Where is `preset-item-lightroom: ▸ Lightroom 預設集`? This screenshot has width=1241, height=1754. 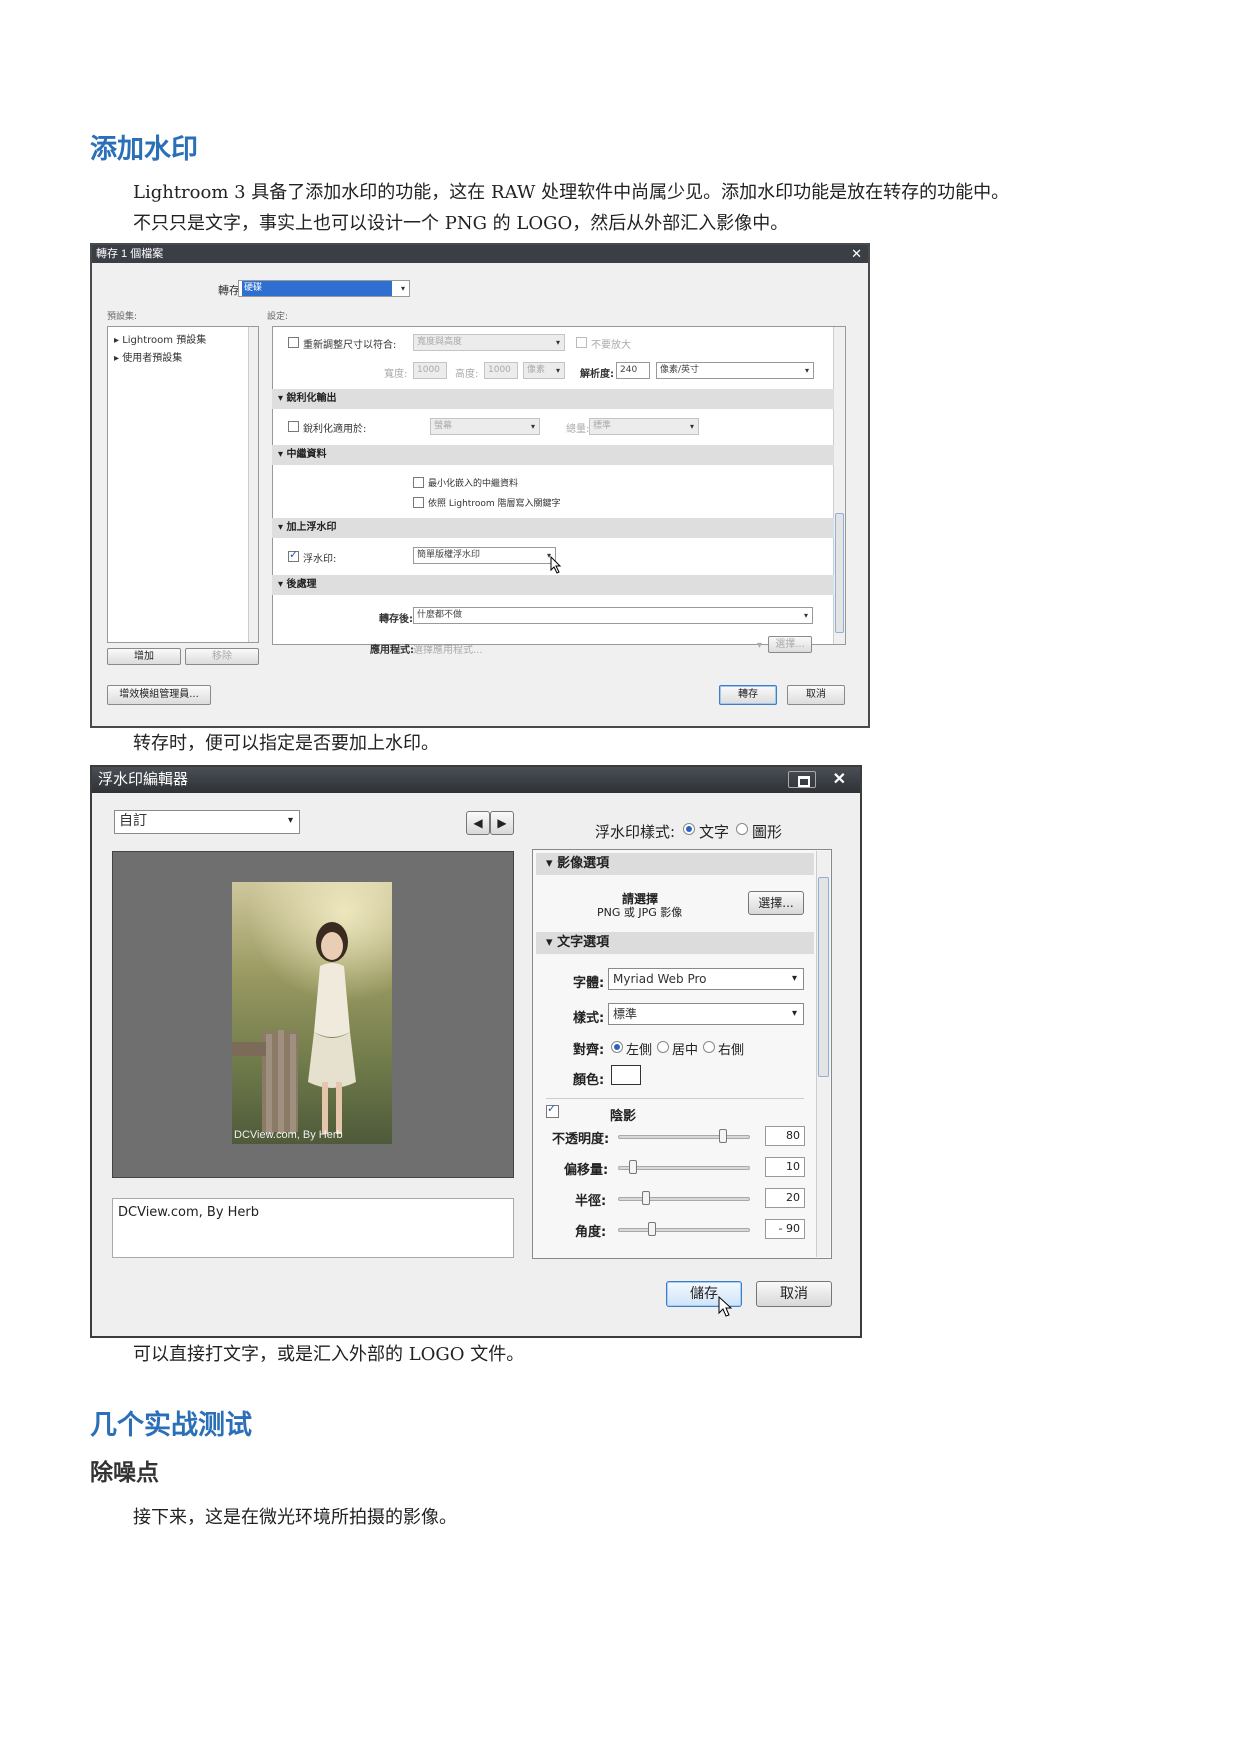 preset-item-lightroom: ▸ Lightroom 預設集 is located at coordinates (160, 338).